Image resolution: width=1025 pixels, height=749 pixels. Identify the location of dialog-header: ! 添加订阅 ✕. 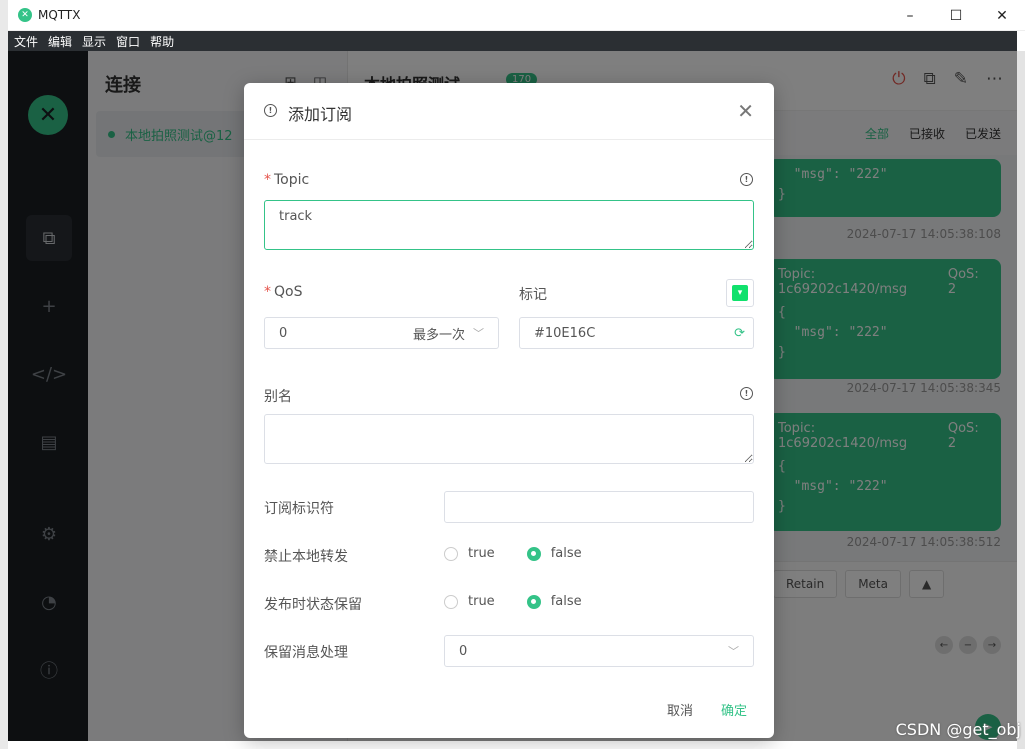
(509, 111).